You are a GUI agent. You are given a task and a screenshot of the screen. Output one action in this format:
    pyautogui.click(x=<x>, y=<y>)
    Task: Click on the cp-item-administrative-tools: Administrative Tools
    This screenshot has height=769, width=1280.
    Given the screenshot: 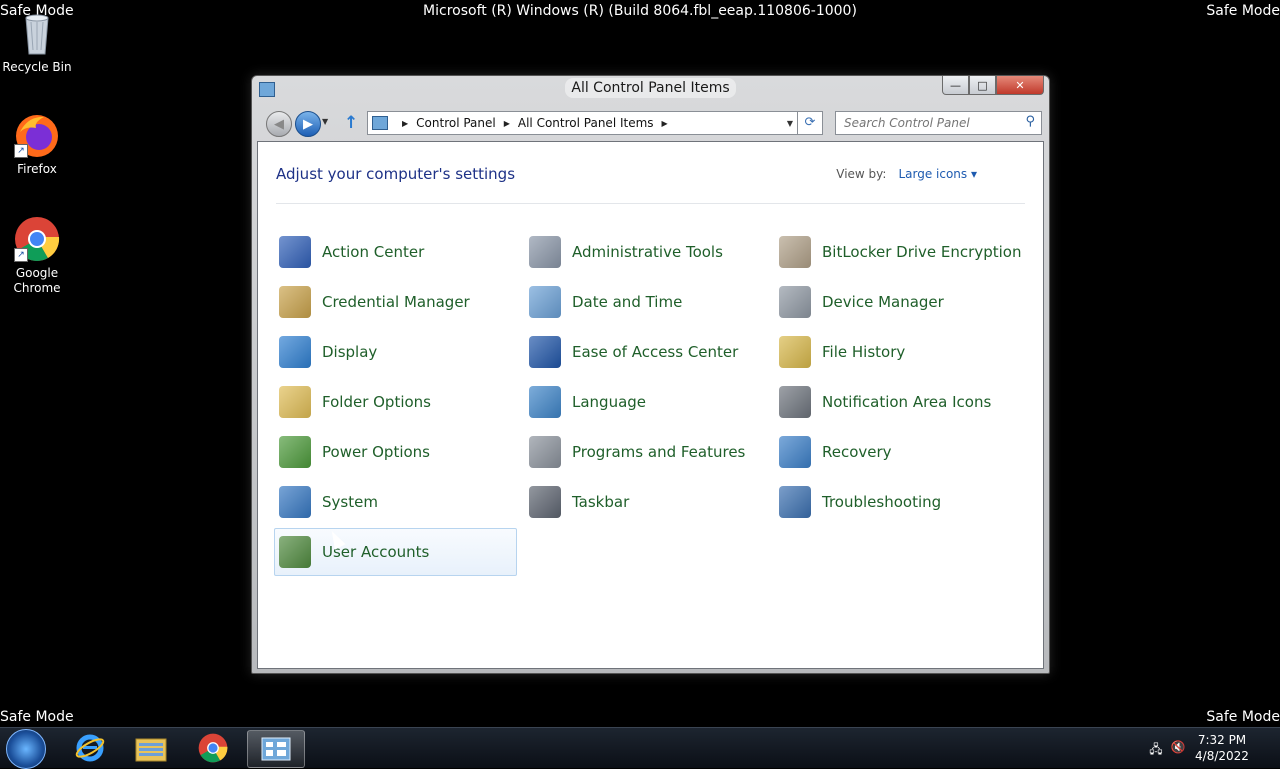 What is the action you would take?
    pyautogui.click(x=649, y=252)
    